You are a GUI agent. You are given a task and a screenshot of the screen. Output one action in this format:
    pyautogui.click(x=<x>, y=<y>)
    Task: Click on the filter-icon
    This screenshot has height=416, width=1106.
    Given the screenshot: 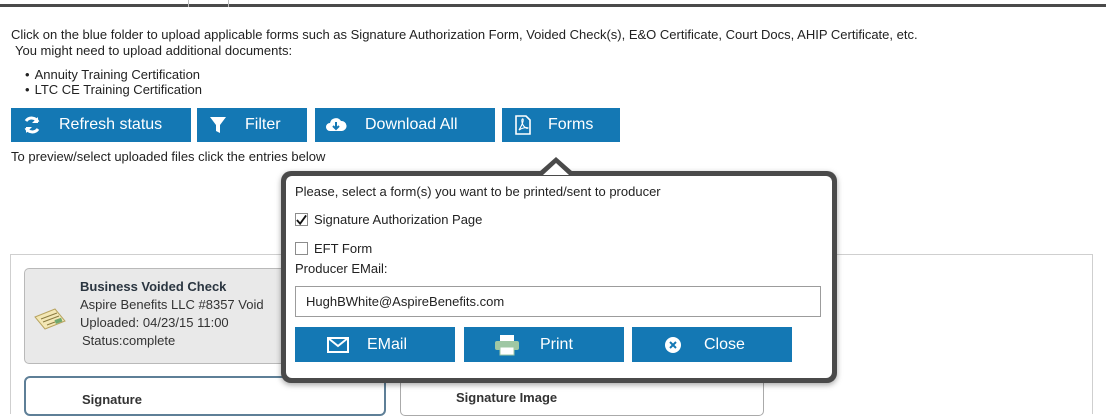 What is the action you would take?
    pyautogui.click(x=218, y=125)
    